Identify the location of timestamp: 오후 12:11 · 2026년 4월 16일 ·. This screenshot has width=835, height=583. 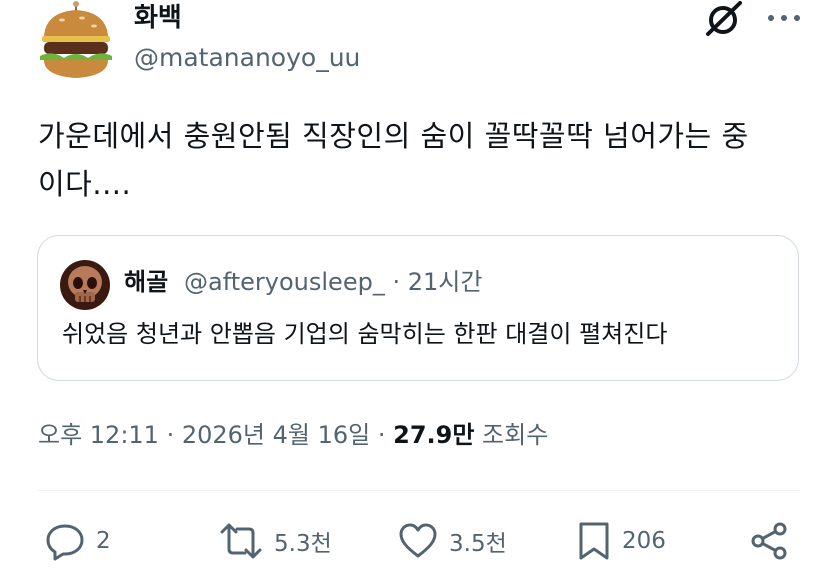
(215, 435).